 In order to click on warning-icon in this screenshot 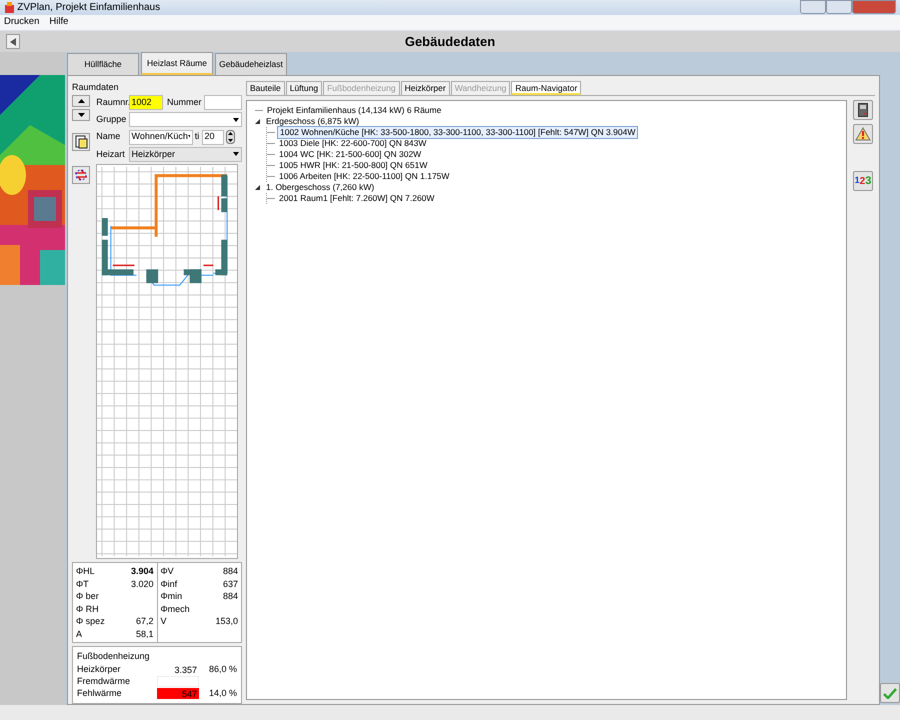, I will do `click(863, 134)`.